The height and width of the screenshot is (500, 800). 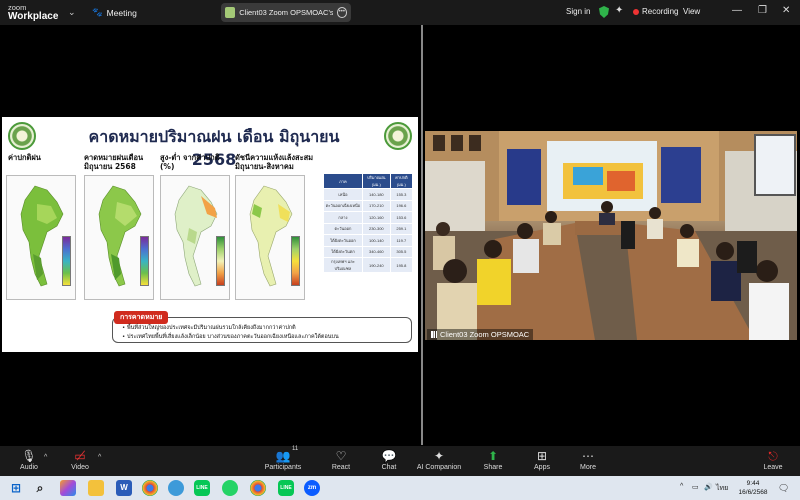 I want to click on paw-icon: 🐾, so click(x=97, y=12).